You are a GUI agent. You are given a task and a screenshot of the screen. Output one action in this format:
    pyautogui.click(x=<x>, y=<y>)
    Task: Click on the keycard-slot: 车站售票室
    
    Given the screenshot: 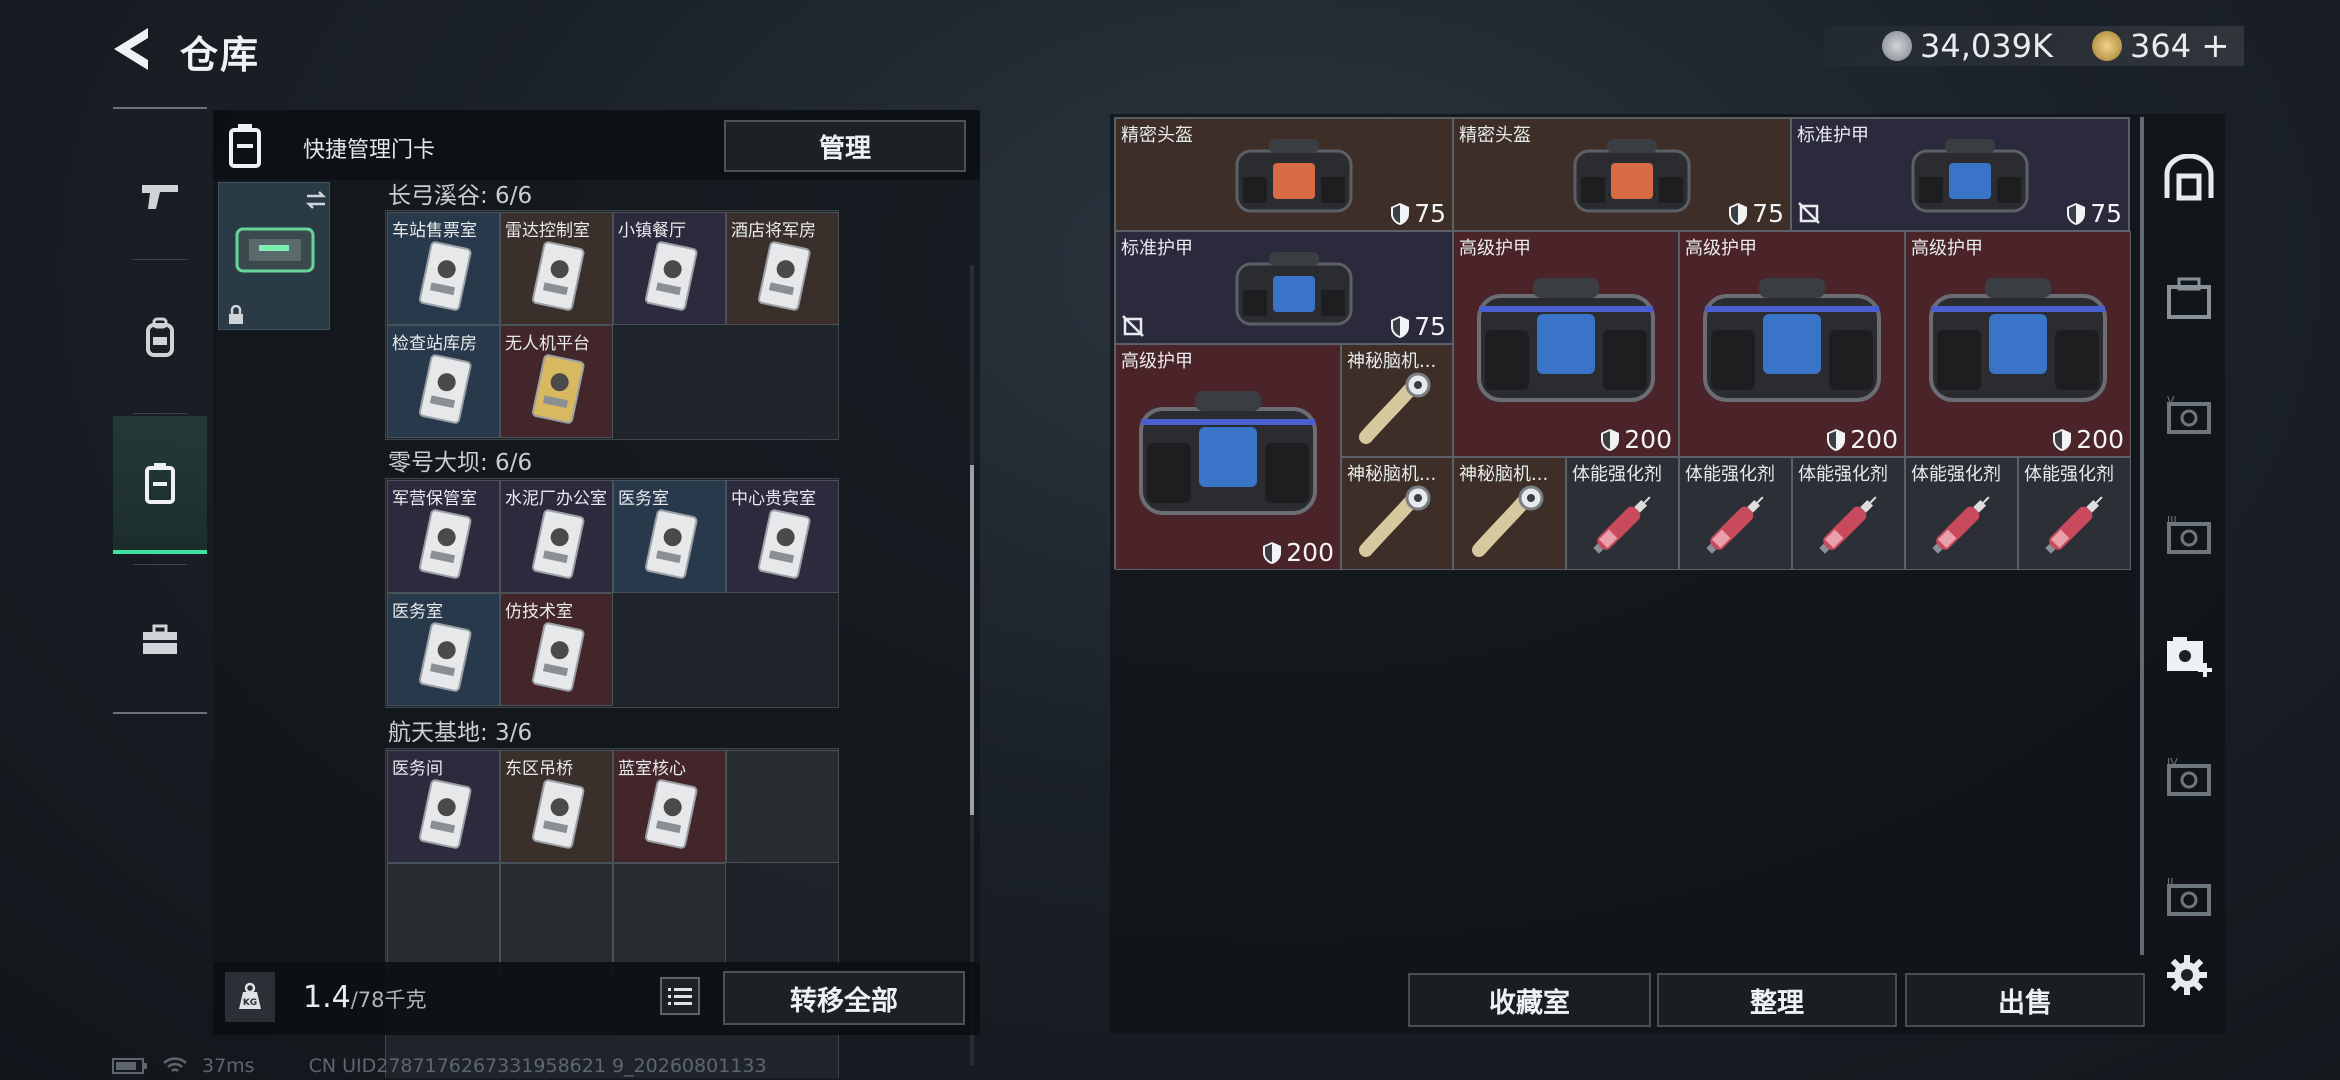 What is the action you would take?
    pyautogui.click(x=443, y=268)
    